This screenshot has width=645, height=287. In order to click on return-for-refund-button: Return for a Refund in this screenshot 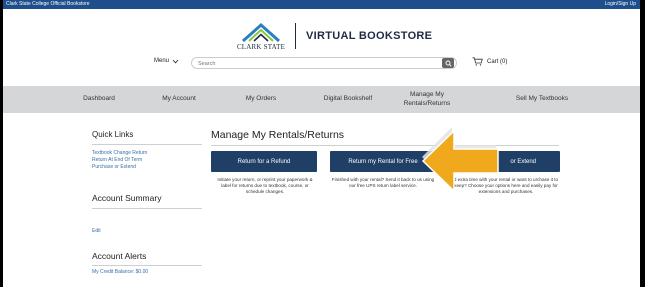, I will do `click(264, 161)`.